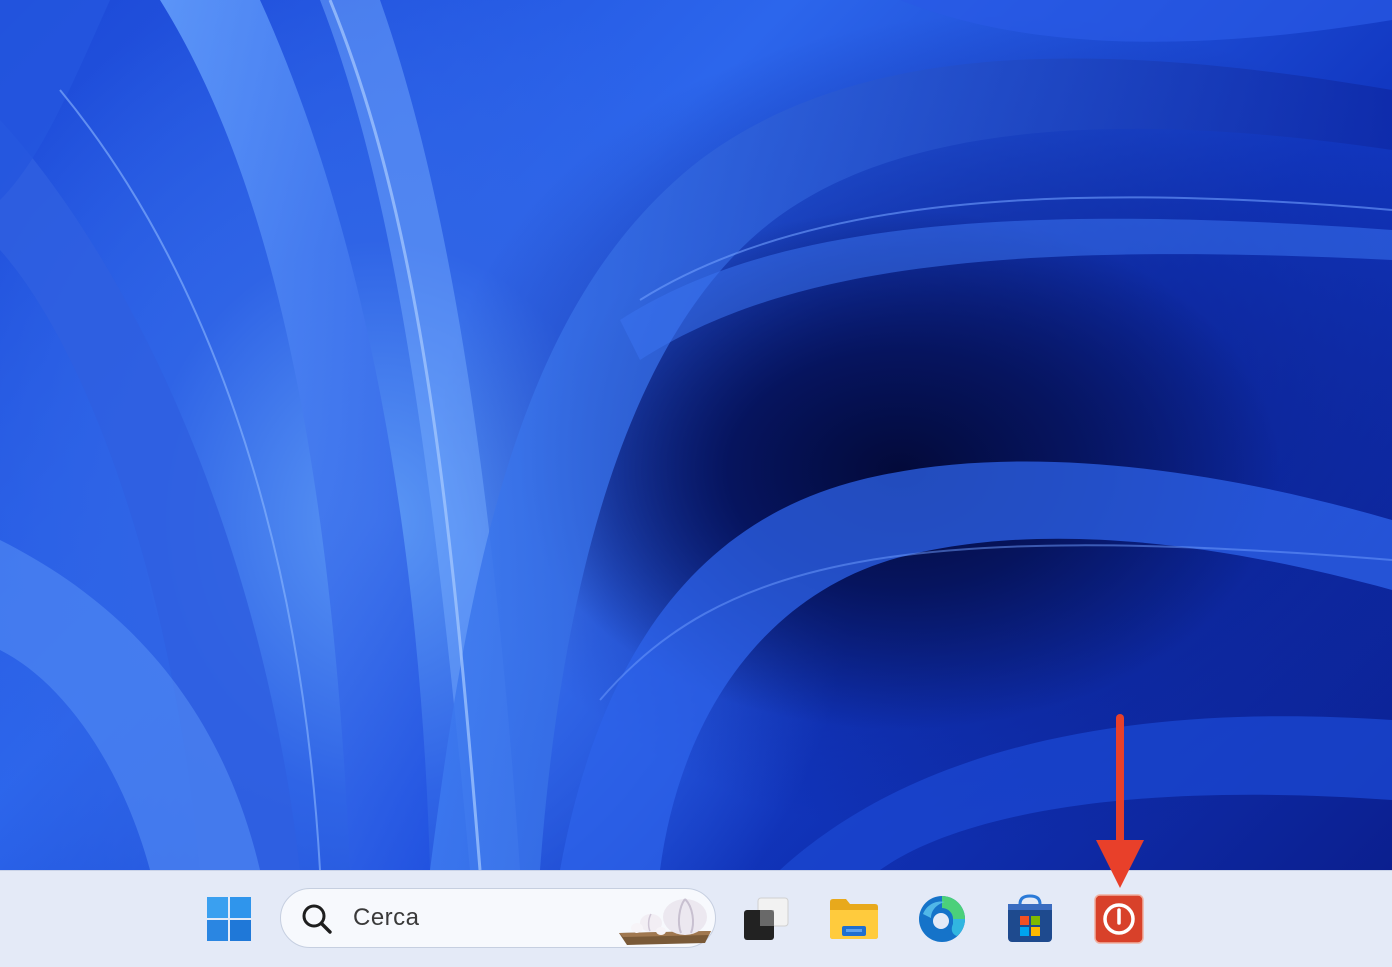 Image resolution: width=1392 pixels, height=967 pixels. What do you see at coordinates (1120, 801) in the screenshot?
I see `annotation-arrow` at bounding box center [1120, 801].